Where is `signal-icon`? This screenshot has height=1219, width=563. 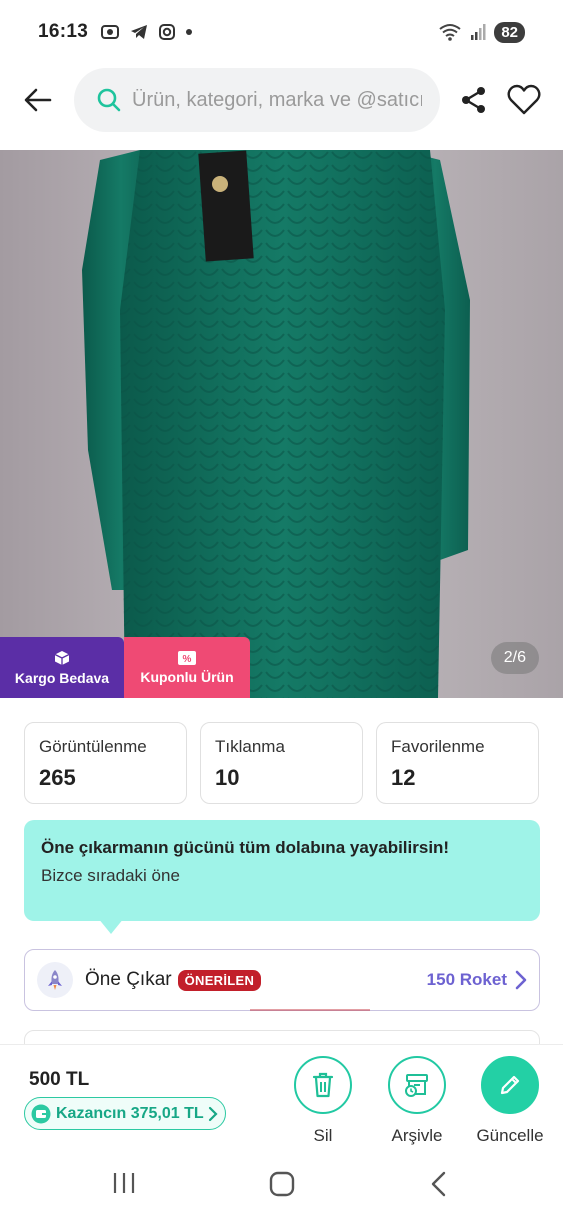 signal-icon is located at coordinates (478, 32).